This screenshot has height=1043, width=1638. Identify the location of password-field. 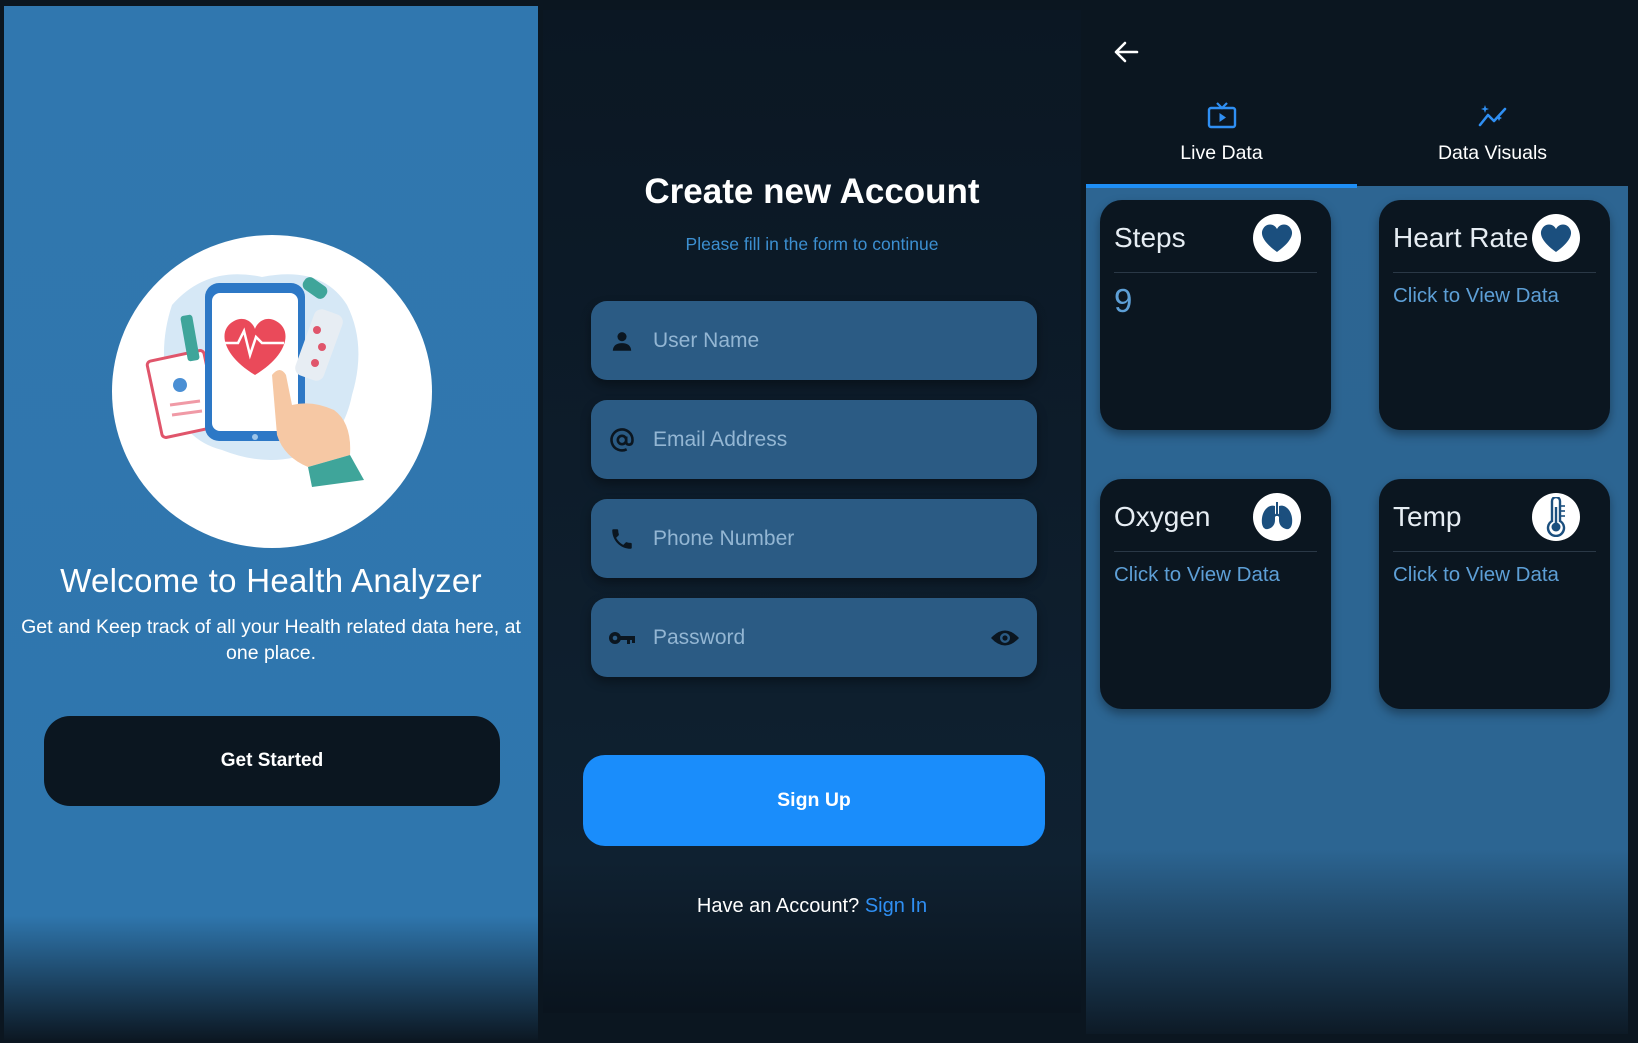
(814, 637).